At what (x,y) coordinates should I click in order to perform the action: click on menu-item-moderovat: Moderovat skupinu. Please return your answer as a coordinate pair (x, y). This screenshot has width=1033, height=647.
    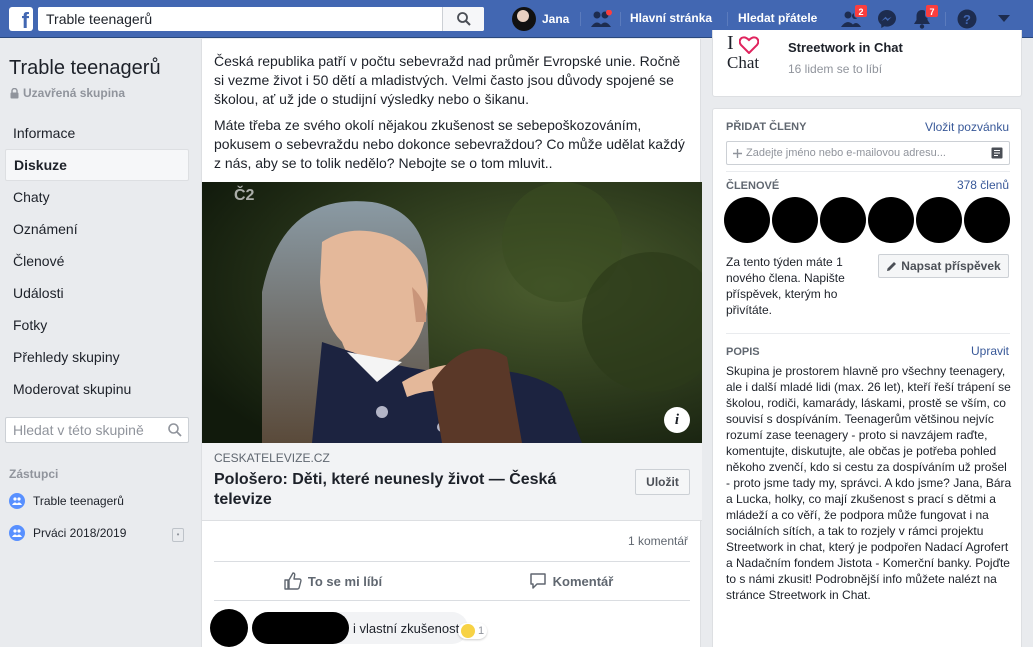
    Looking at the image, I should click on (97, 389).